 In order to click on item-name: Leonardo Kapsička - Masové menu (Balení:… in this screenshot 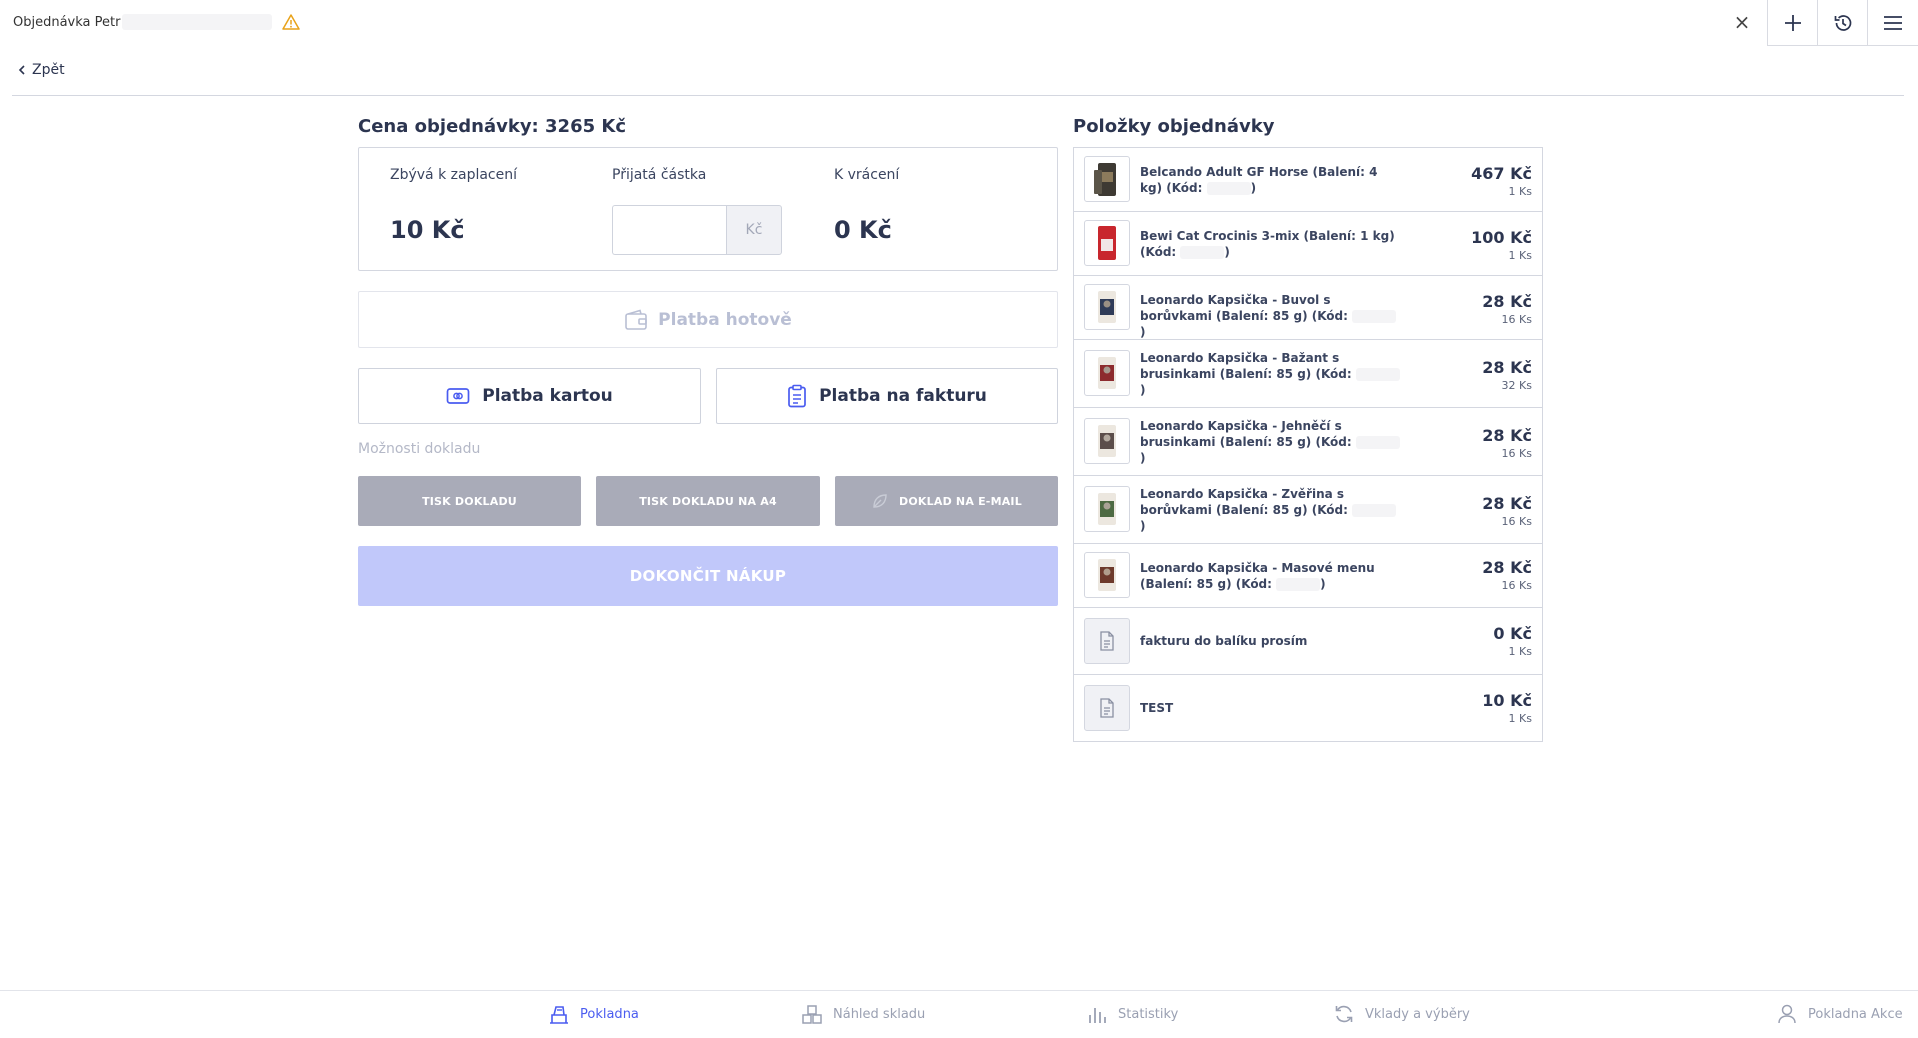, I will do `click(1257, 576)`.